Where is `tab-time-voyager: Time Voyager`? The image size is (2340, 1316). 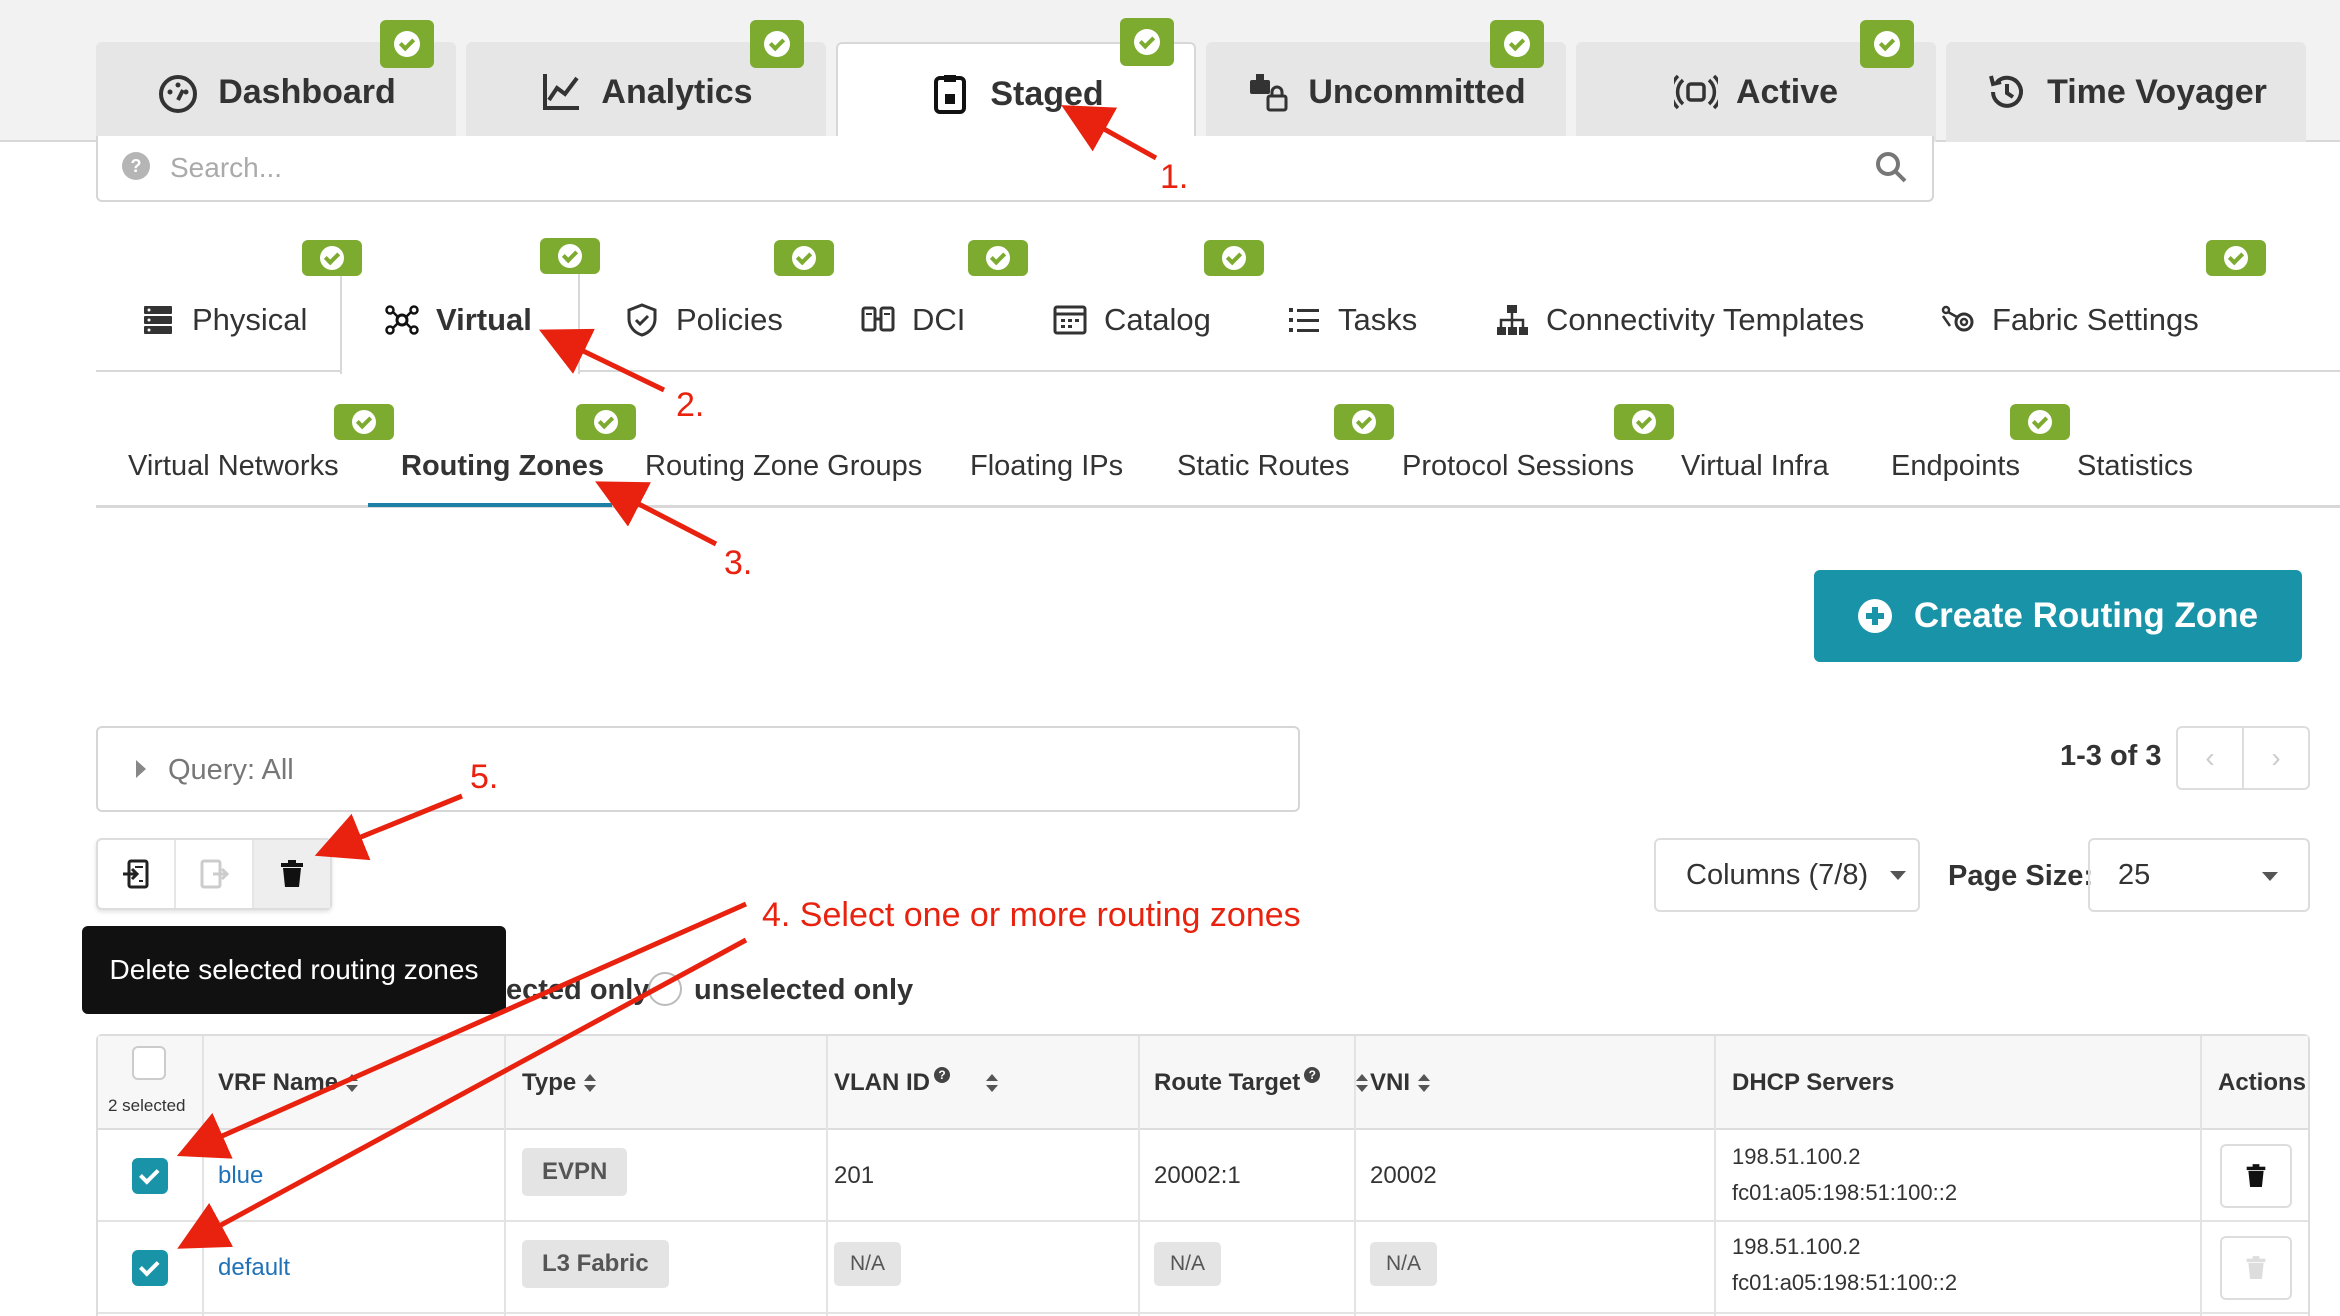 tab-time-voyager: Time Voyager is located at coordinates (2126, 92).